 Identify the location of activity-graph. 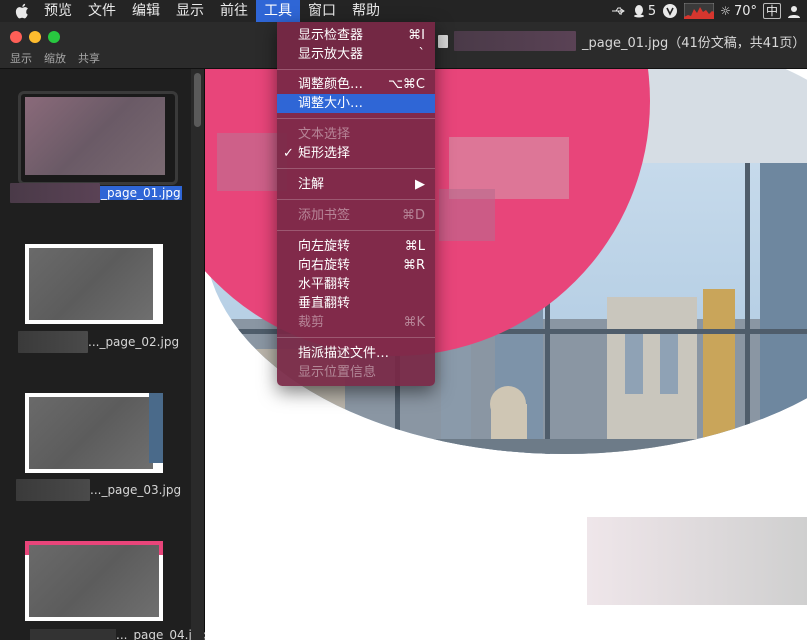
(699, 11).